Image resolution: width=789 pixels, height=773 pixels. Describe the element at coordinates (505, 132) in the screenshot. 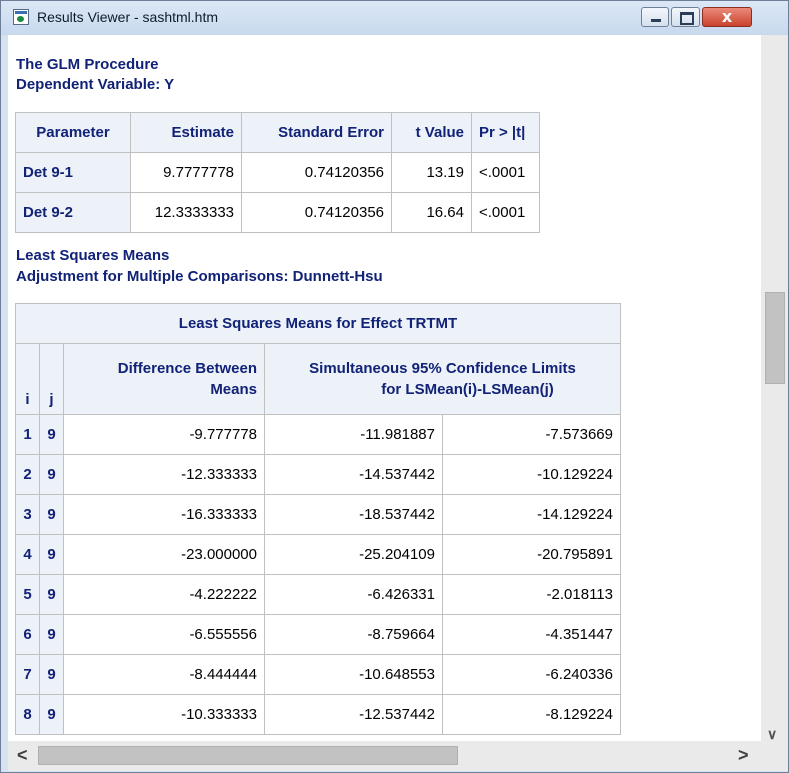

I see `header-p-value: Pr > |t|` at that location.